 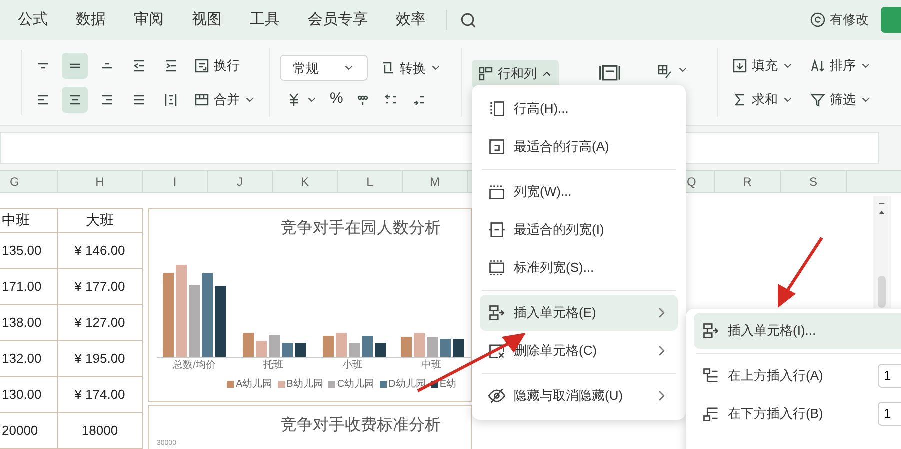 What do you see at coordinates (274, 367) in the screenshot?
I see `category-label: 托班` at bounding box center [274, 367].